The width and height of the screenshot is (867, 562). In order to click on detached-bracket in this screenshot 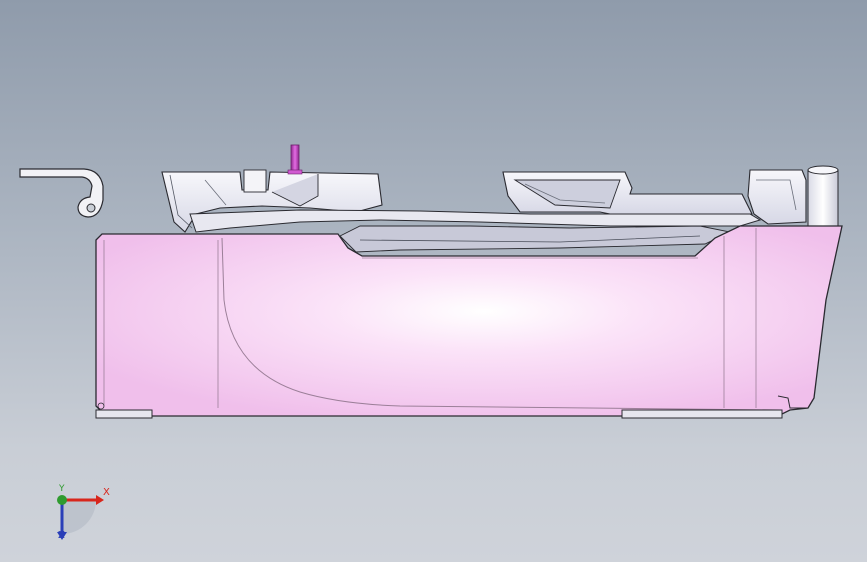, I will do `click(61, 193)`.